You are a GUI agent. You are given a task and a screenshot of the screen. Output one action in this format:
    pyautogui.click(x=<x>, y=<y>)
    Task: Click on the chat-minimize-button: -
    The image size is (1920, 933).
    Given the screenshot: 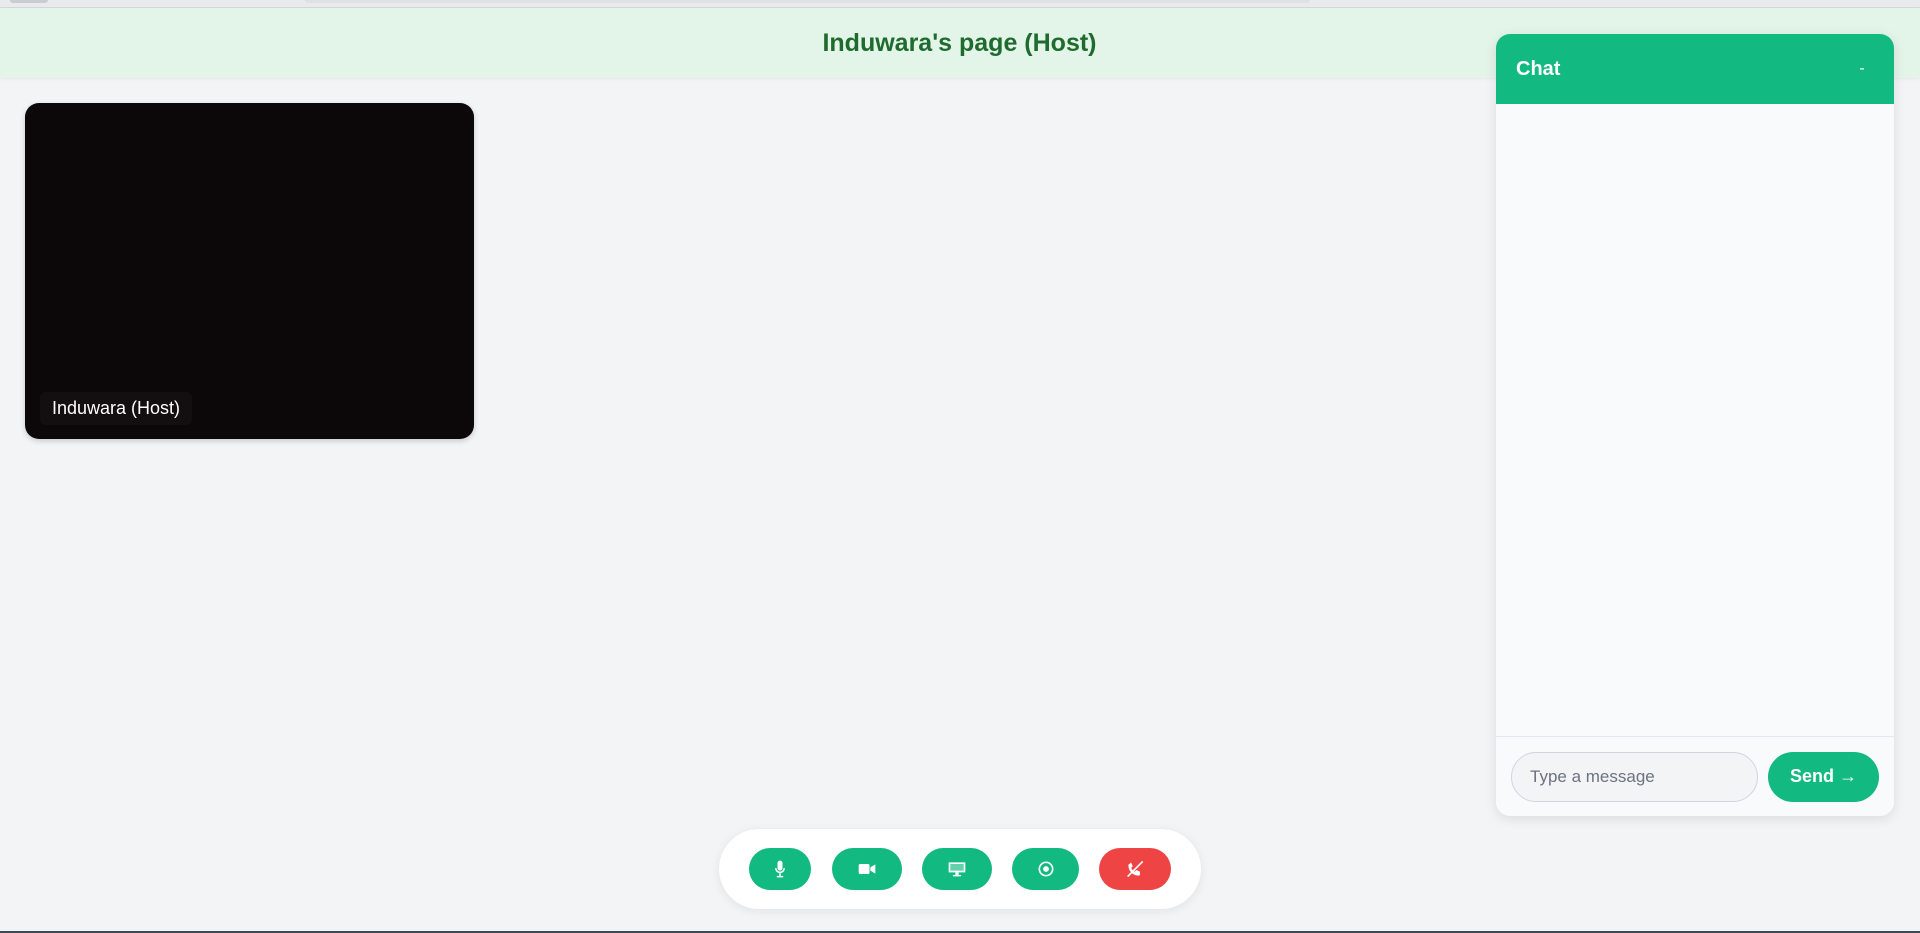 What is the action you would take?
    pyautogui.click(x=1862, y=69)
    